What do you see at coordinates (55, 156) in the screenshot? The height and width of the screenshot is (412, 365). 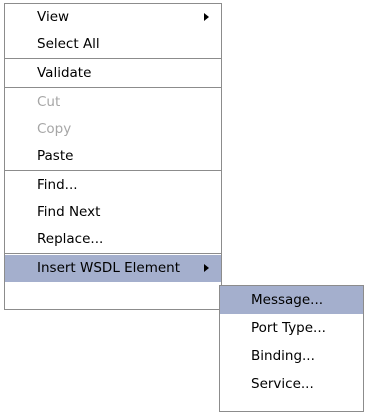 I see `menu-item-label: Paste` at bounding box center [55, 156].